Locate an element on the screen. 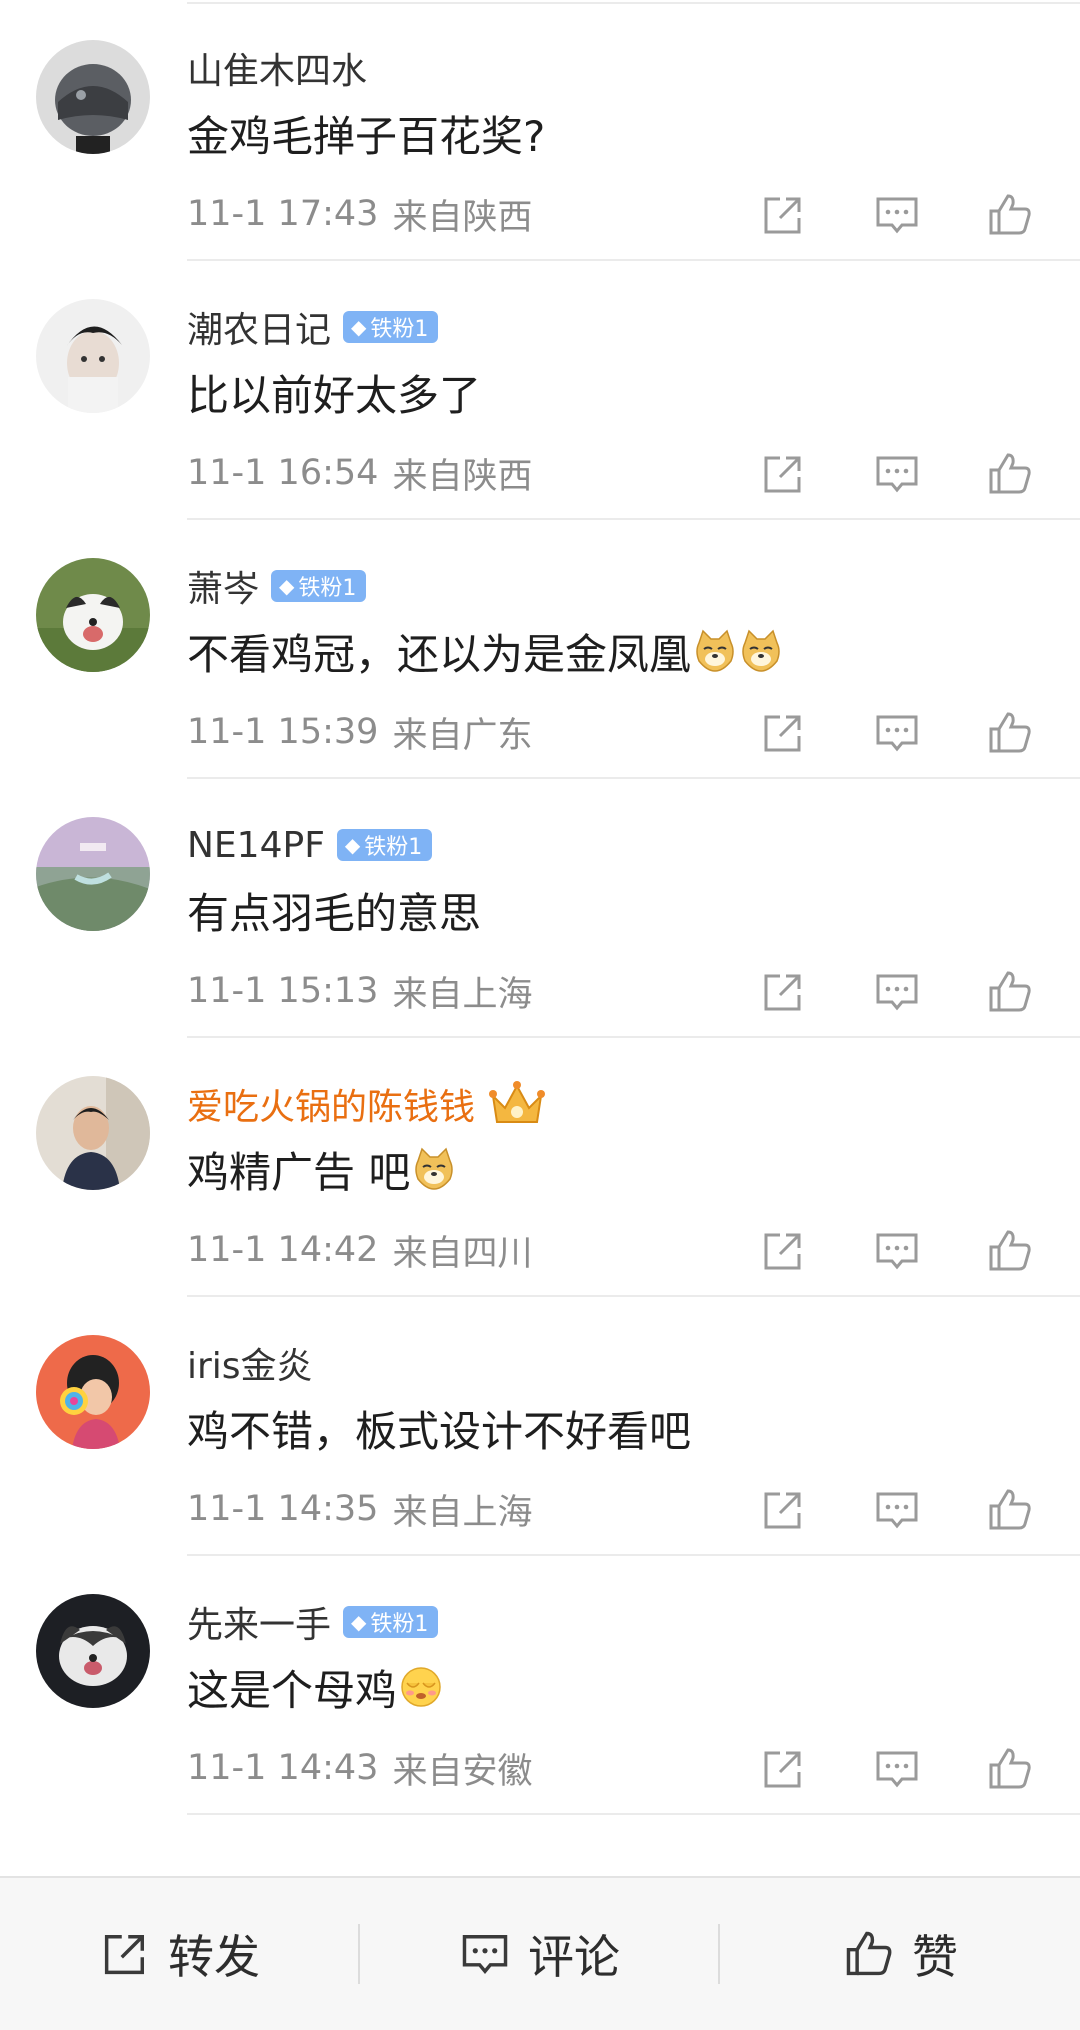 The image size is (1080, 2030). location: 来自广东 is located at coordinates (462, 735).